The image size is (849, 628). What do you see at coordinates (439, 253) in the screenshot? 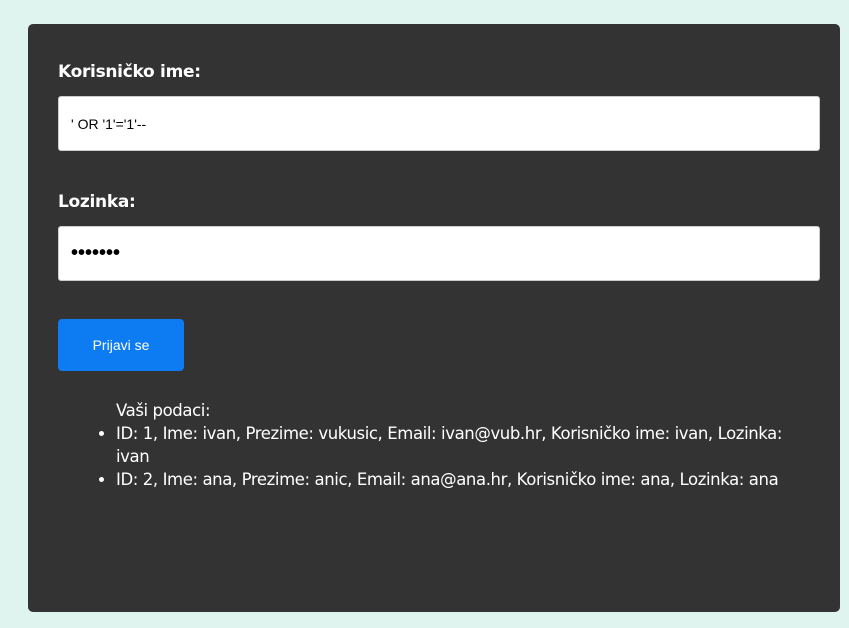
I see `password-input` at bounding box center [439, 253].